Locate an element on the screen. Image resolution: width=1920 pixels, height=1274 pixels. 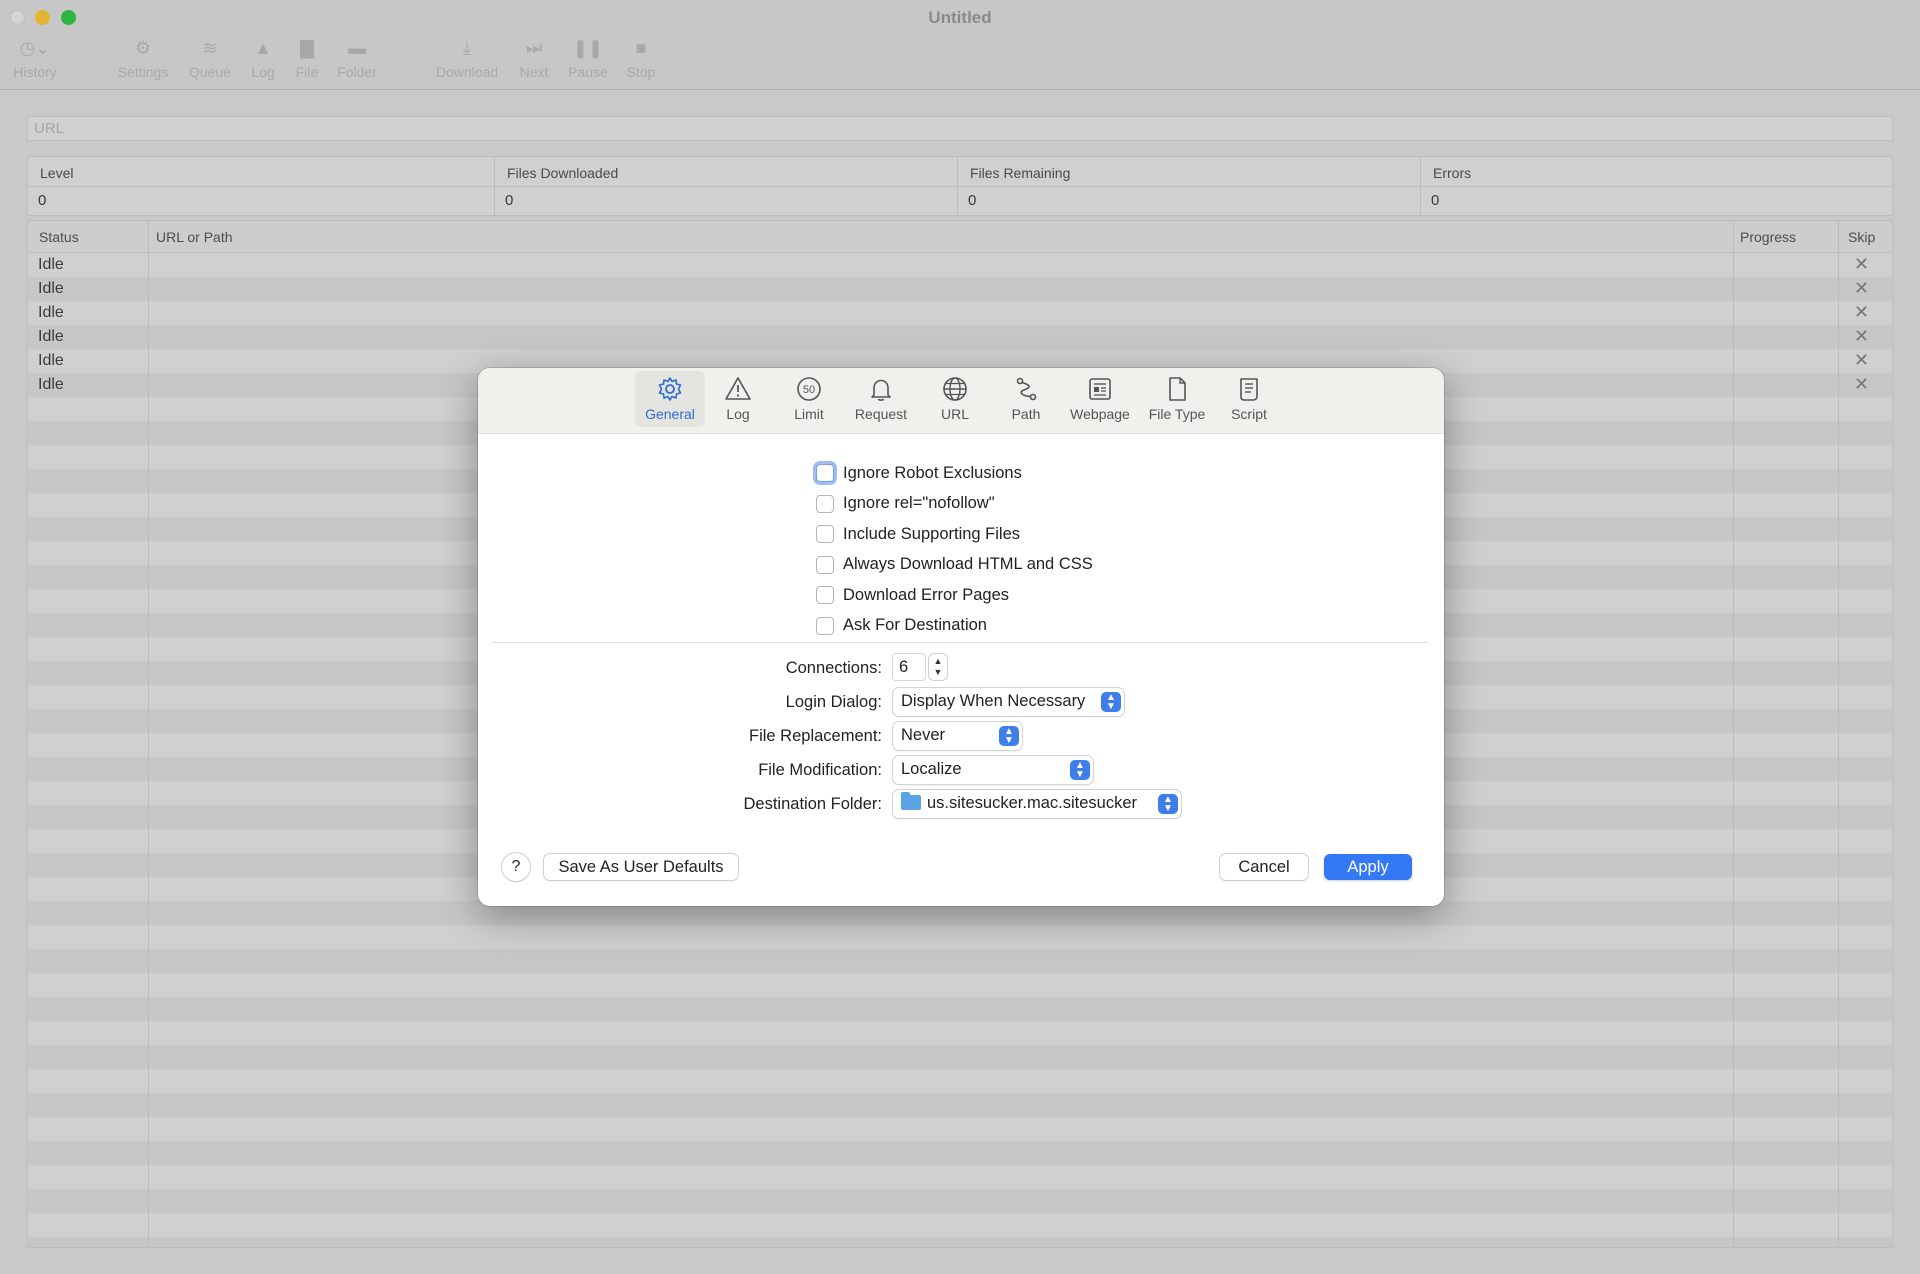
document-icon is located at coordinates (1177, 389).